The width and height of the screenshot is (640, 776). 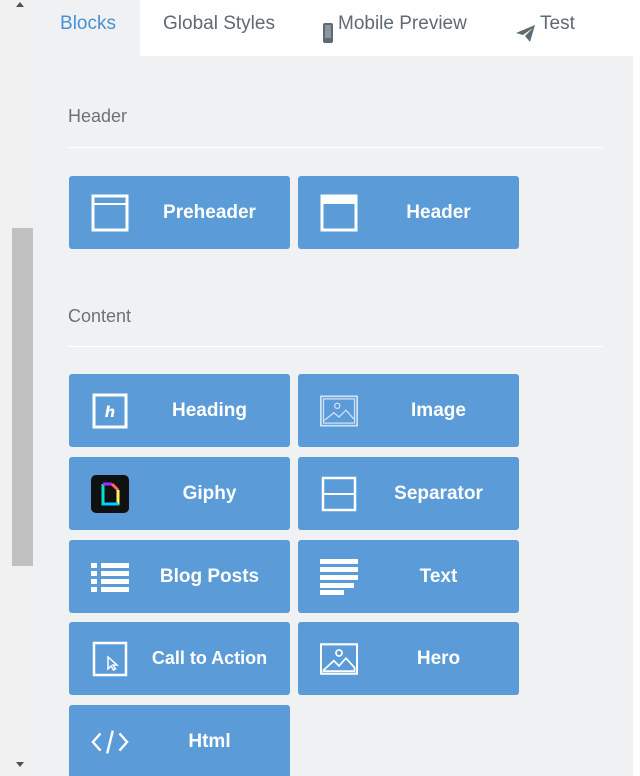 I want to click on svg-text: h, so click(x=110, y=412).